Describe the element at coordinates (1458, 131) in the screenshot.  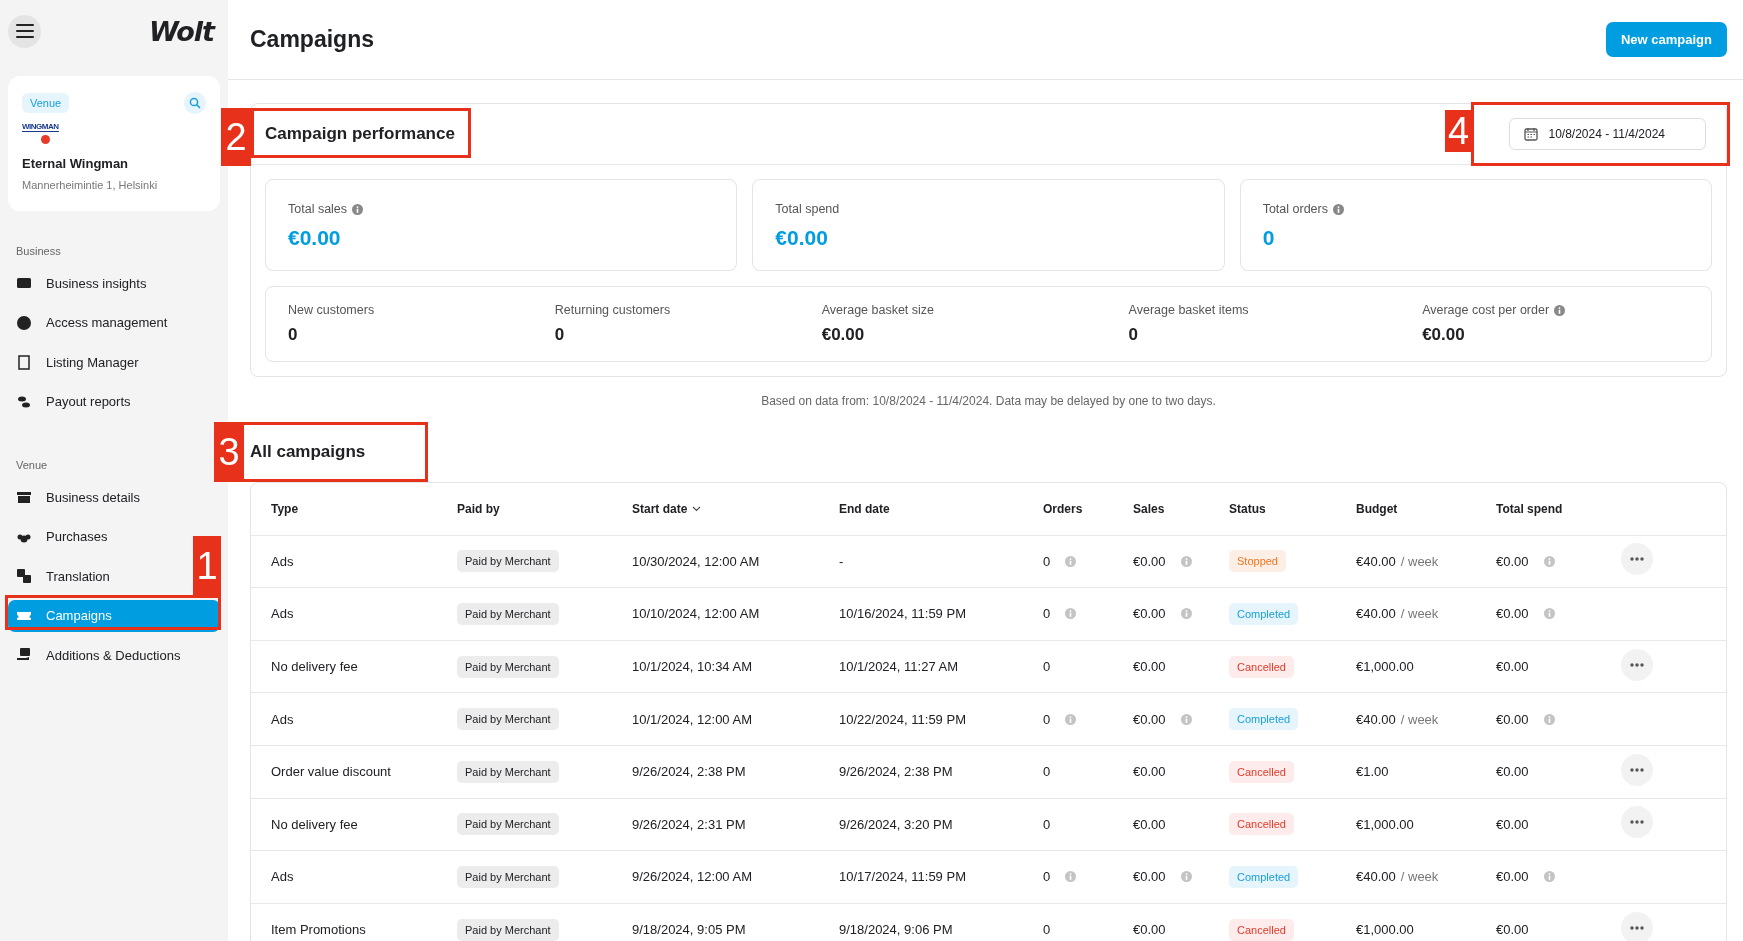
I see `annotation-number: 4` at that location.